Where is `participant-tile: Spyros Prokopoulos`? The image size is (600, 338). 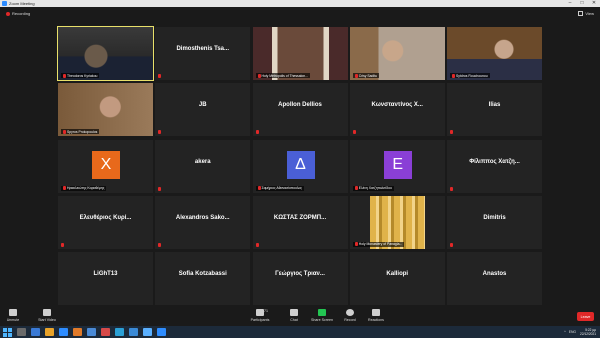
participant-tile: Spyros Prokopoulos is located at coordinates (105, 110).